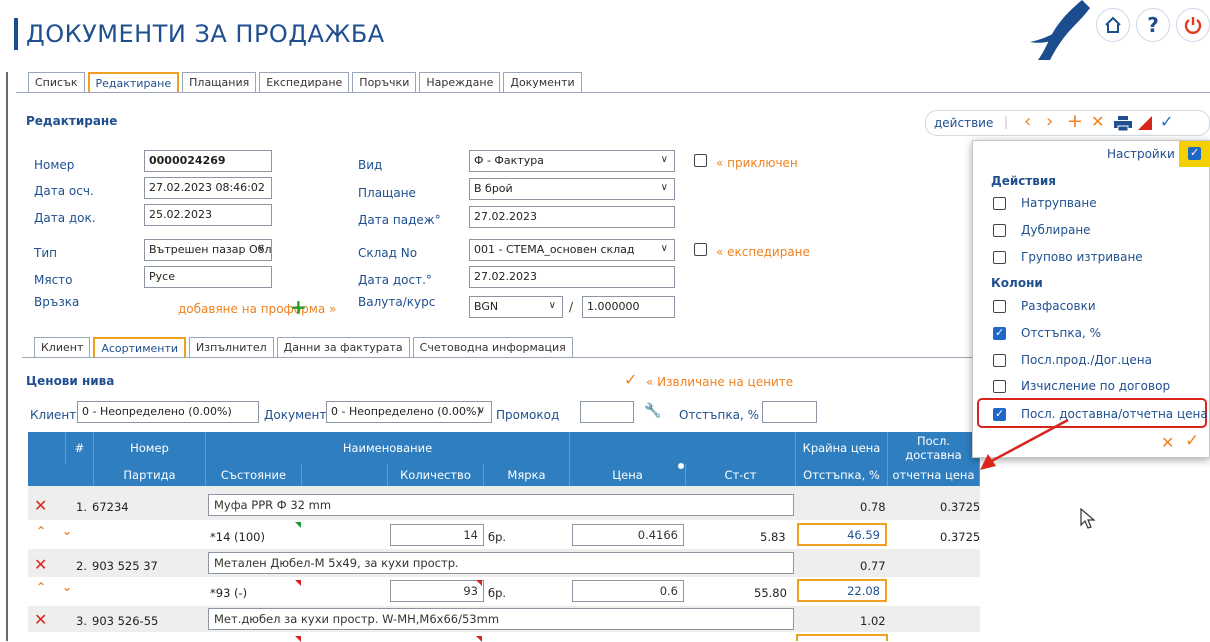 This screenshot has height=642, width=1210. I want to click on flag-icon, so click(1145, 123).